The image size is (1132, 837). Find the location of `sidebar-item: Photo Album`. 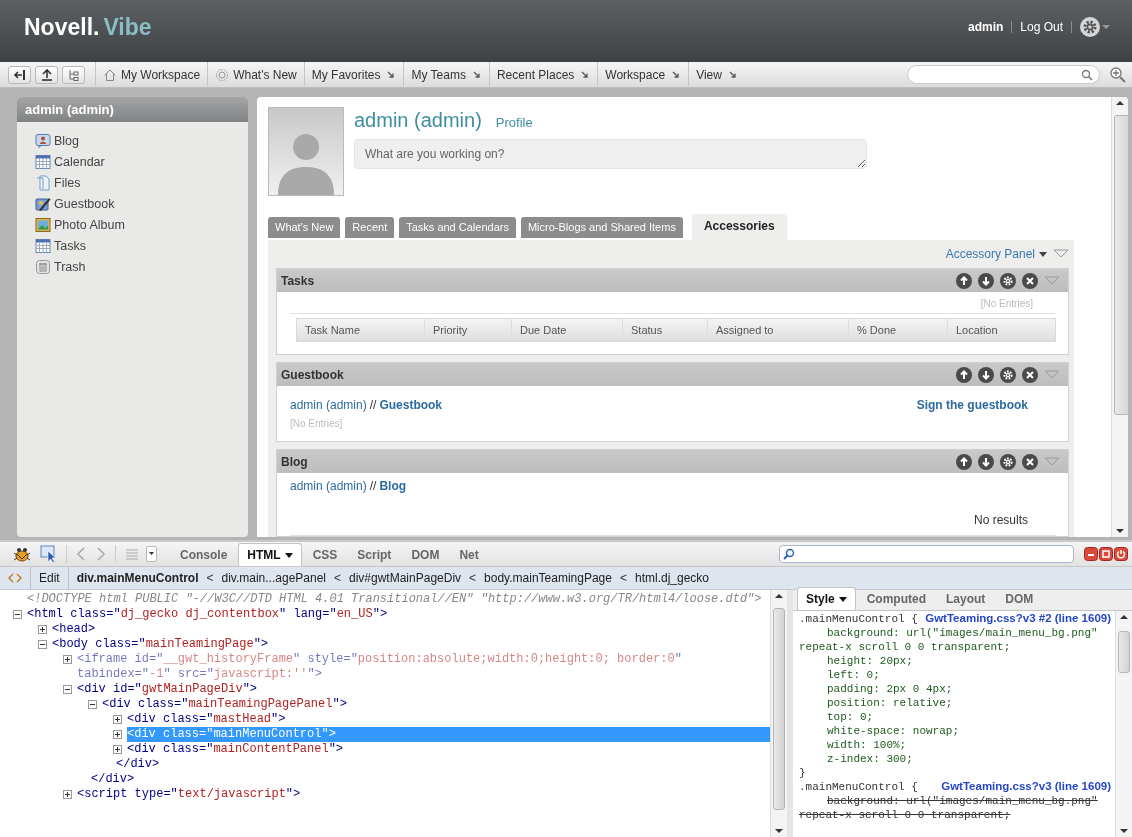

sidebar-item: Photo Album is located at coordinates (141, 224).